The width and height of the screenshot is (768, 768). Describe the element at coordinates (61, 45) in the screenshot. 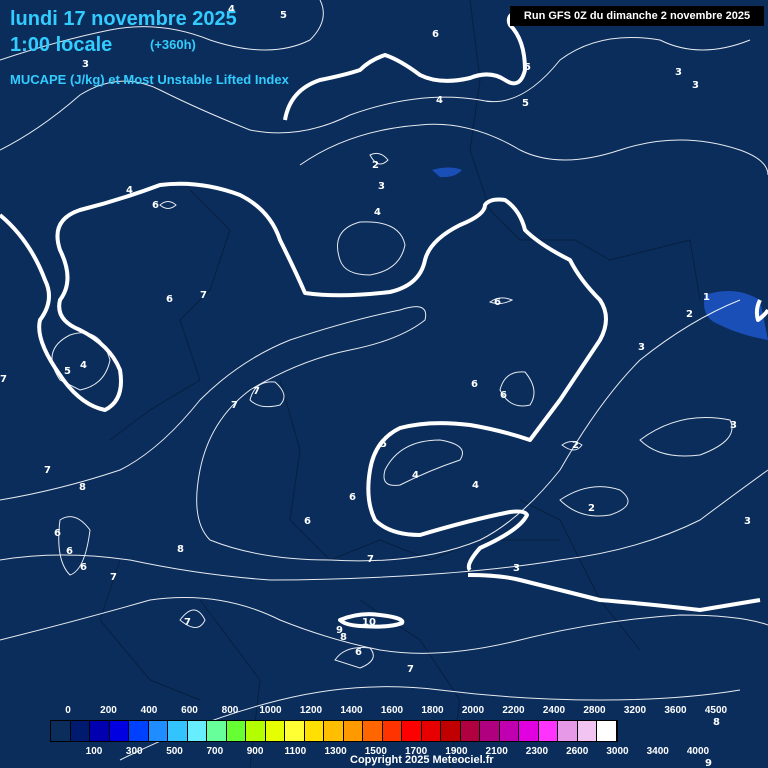

I see `forecast-time: 1:00 locale` at that location.